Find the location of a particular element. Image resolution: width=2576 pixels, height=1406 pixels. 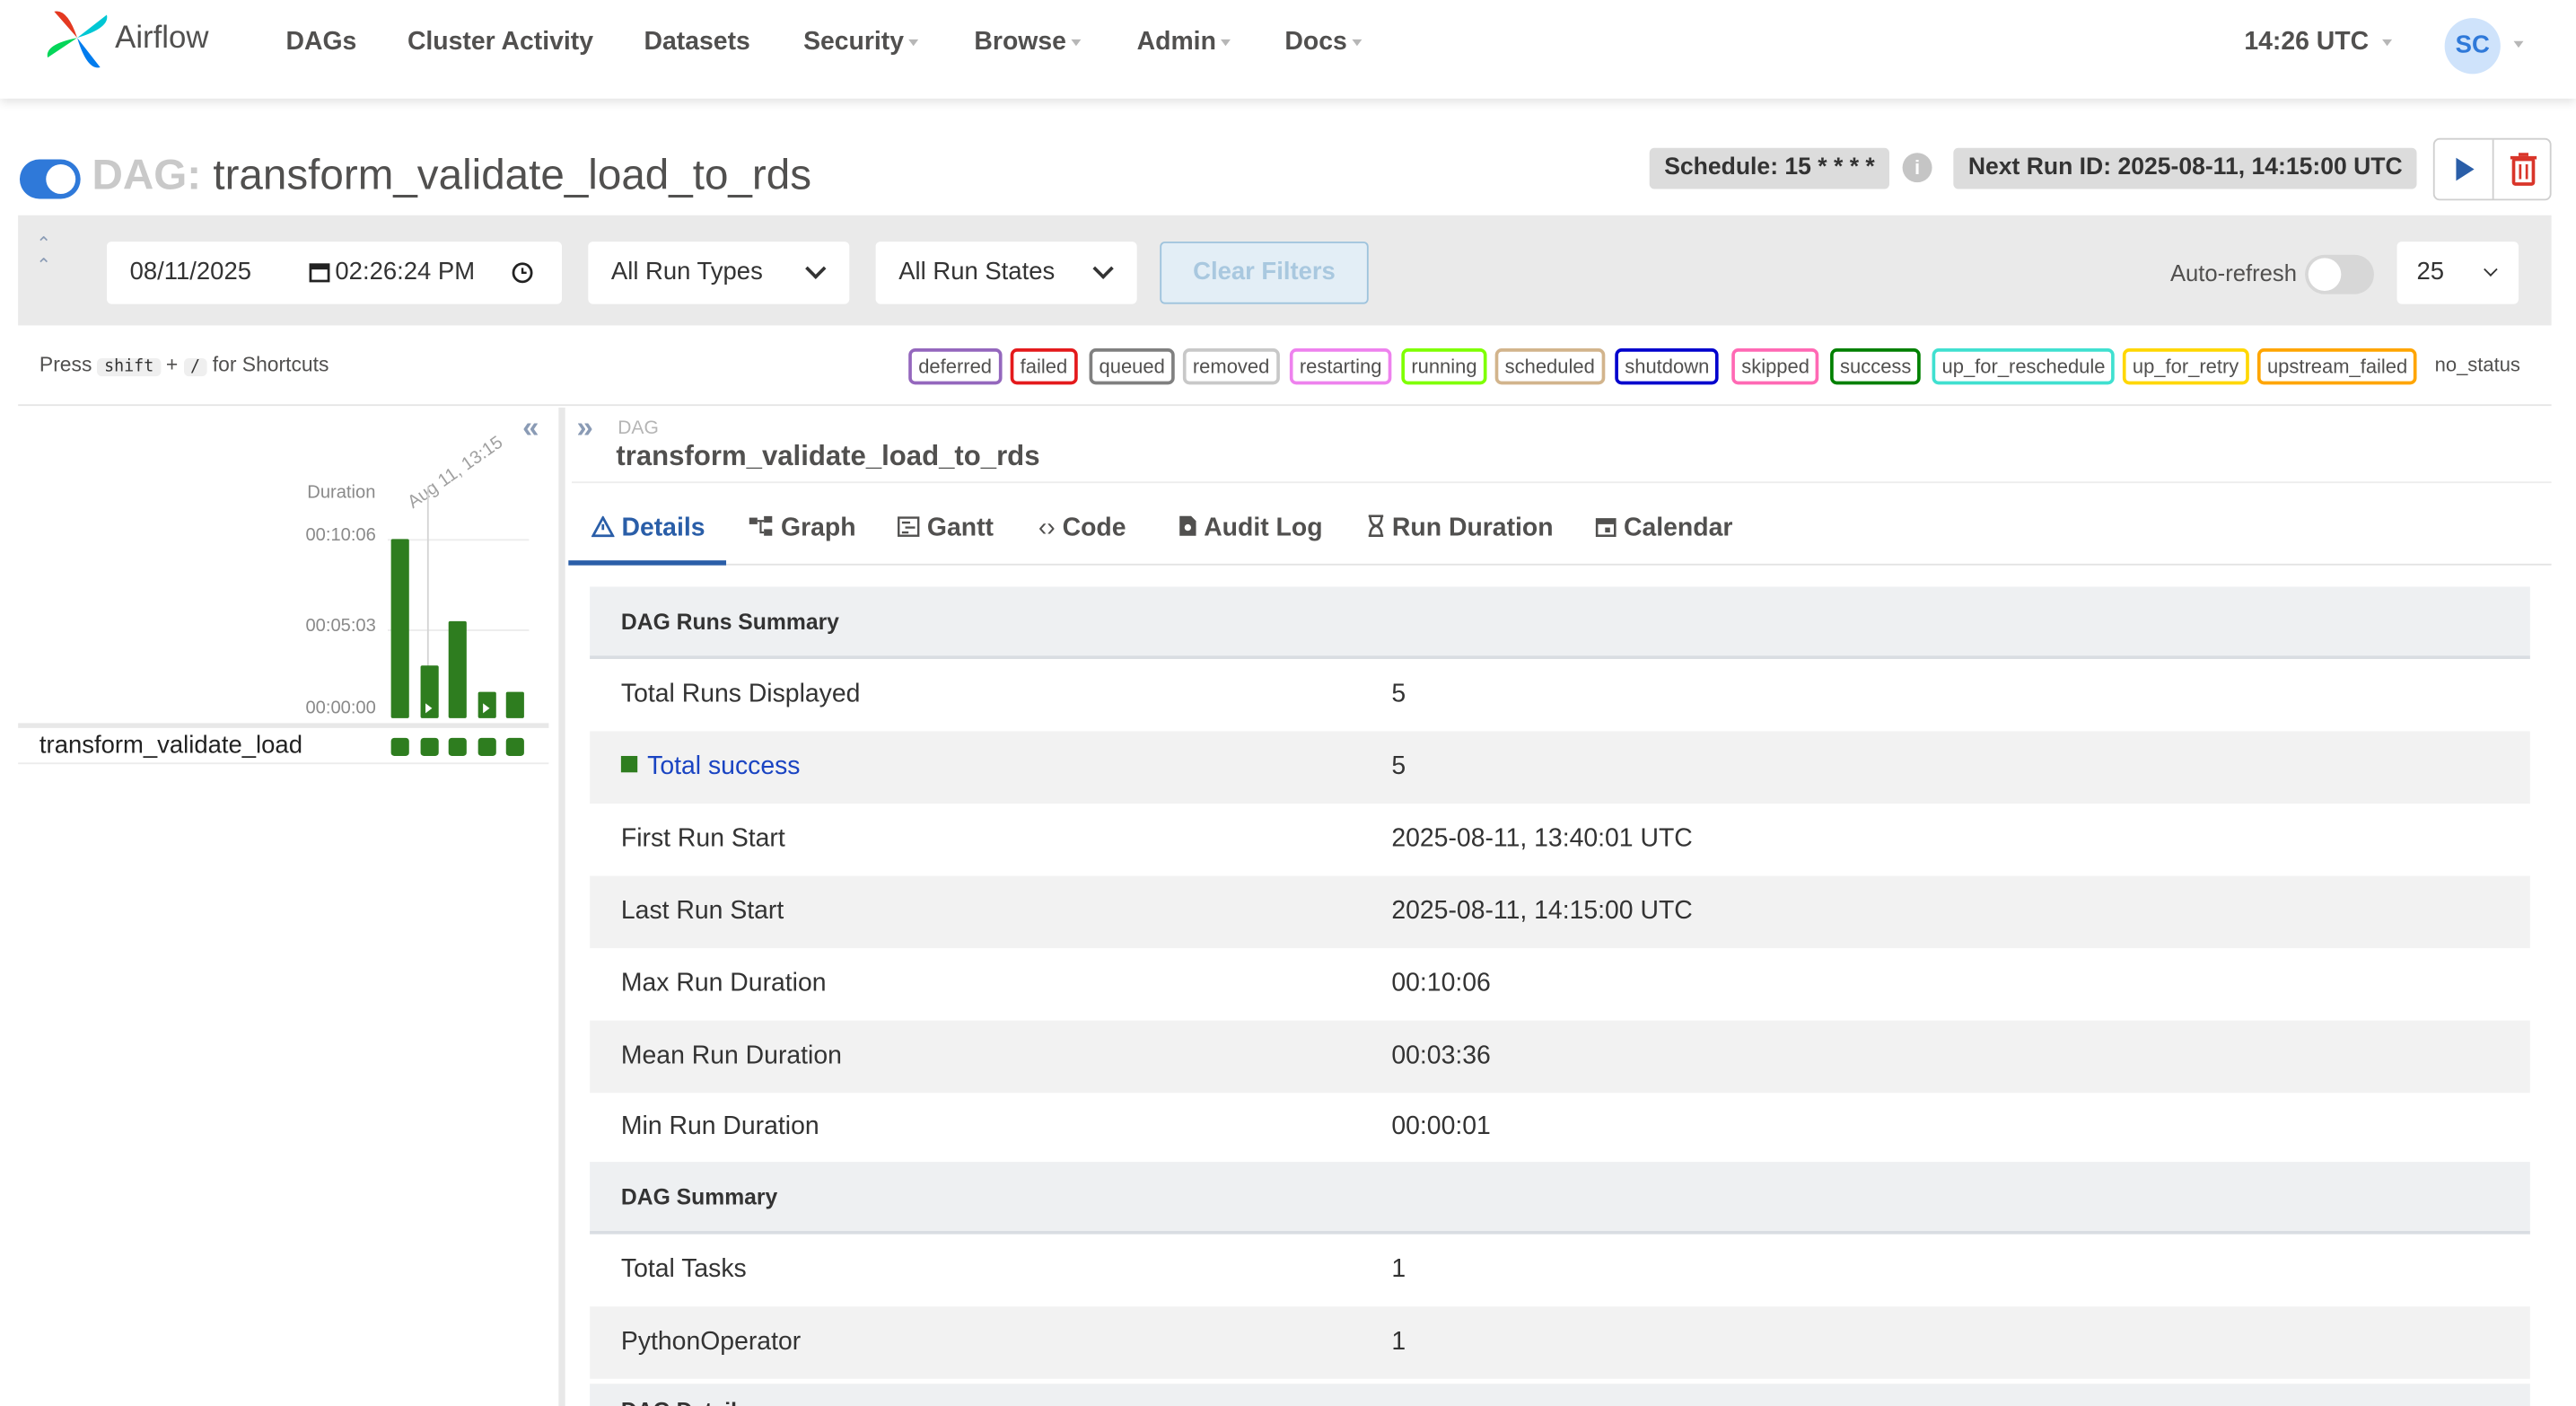

legend-success: success is located at coordinates (1876, 366).